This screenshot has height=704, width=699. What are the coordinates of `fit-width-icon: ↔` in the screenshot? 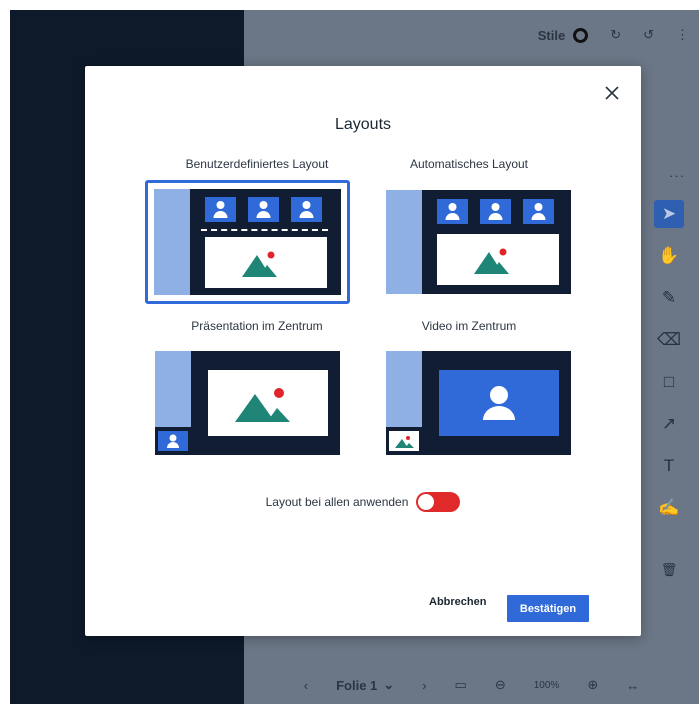 It's located at (632, 685).